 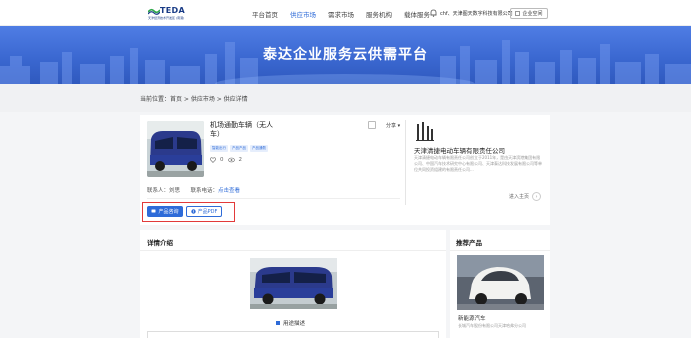 I want to click on nav-supply-market: 供应市场, so click(x=303, y=14).